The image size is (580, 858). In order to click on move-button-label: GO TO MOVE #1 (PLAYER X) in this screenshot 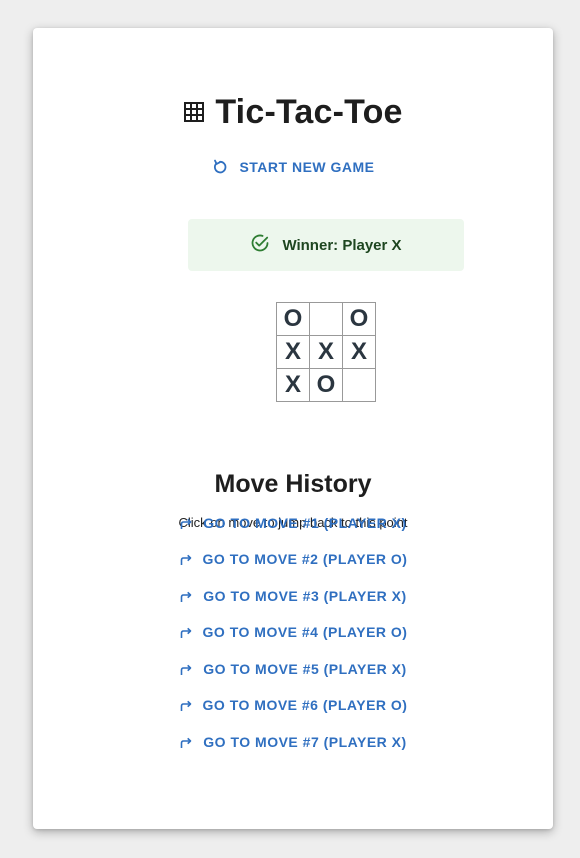, I will do `click(305, 523)`.